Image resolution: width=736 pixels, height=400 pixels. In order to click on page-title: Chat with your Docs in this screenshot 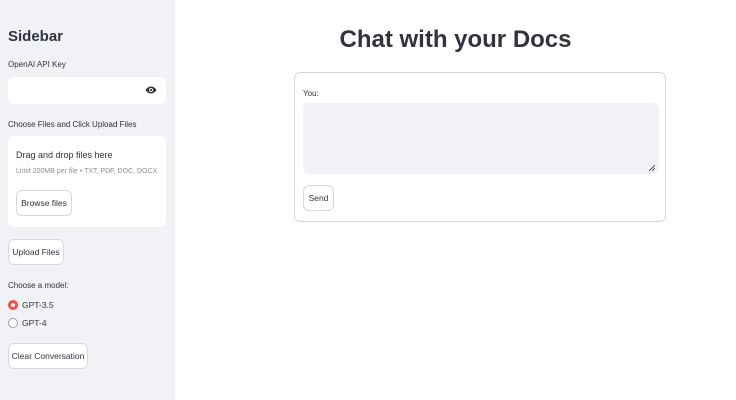, I will do `click(455, 39)`.